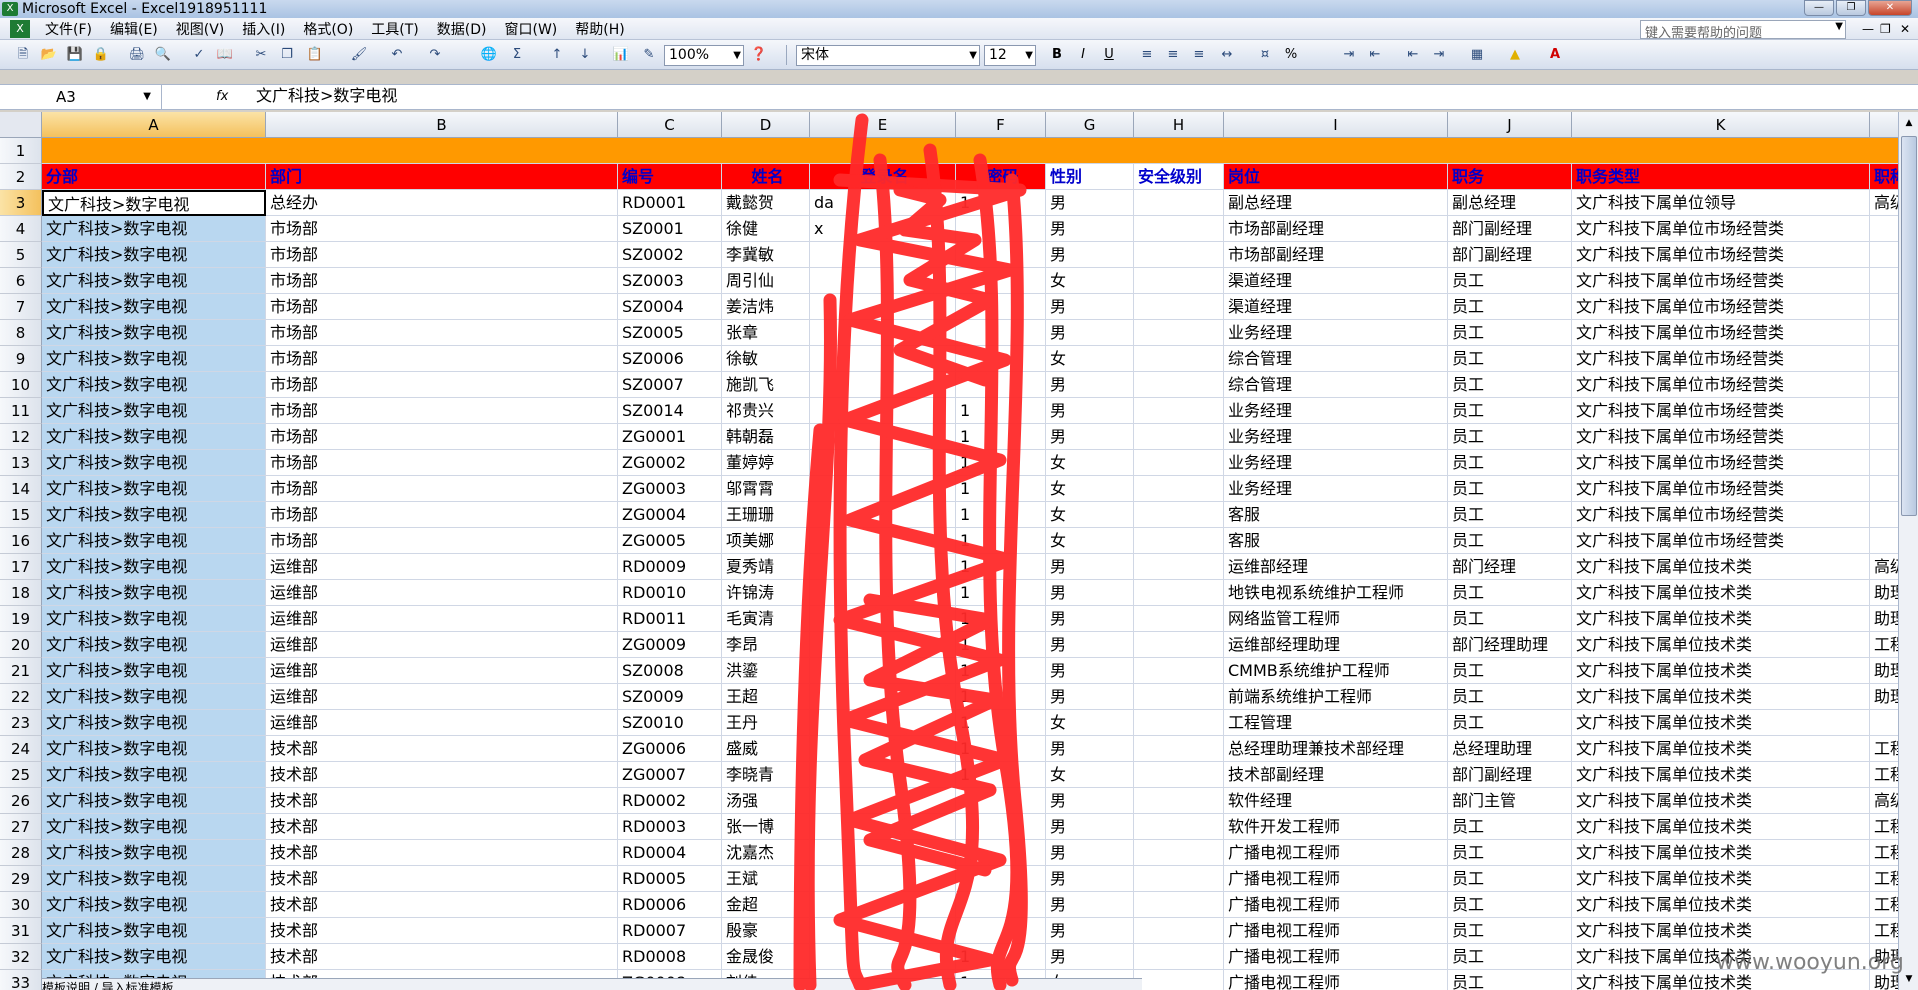 This screenshot has width=1918, height=990. I want to click on table-cell-c: RD0008, so click(670, 957).